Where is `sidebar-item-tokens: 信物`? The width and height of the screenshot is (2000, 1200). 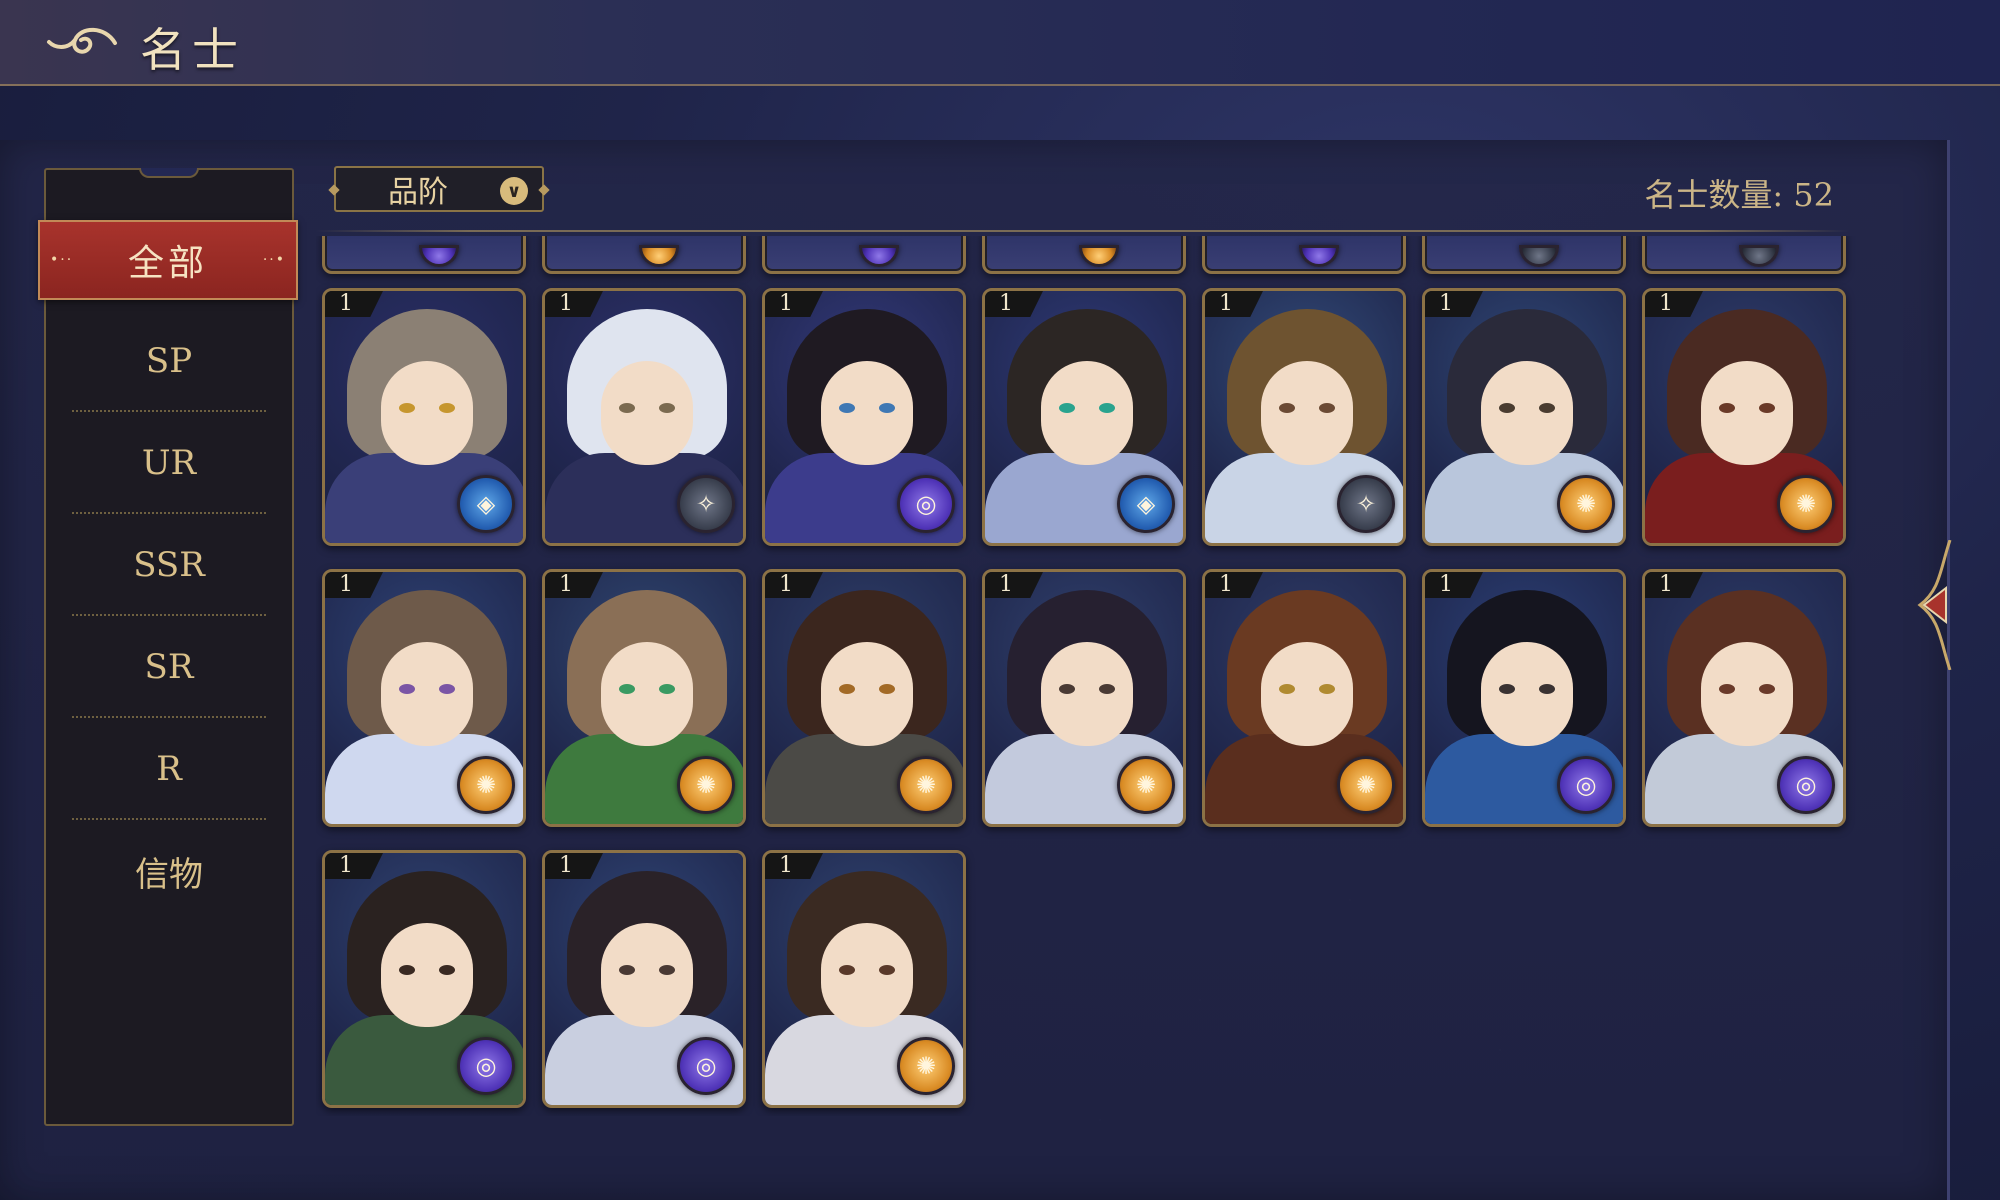 sidebar-item-tokens: 信物 is located at coordinates (169, 871).